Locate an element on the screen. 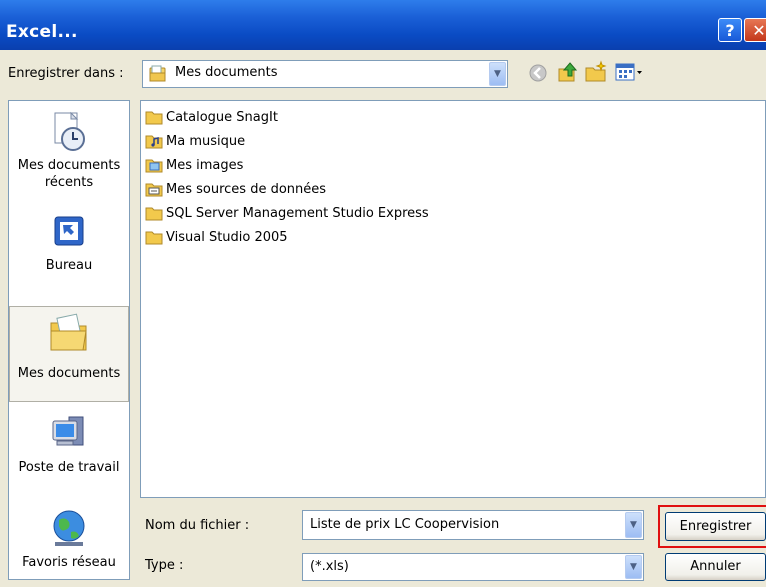 Image resolution: width=766 pixels, height=587 pixels. list-item: Catalogue SnagIt is located at coordinates (211, 117).